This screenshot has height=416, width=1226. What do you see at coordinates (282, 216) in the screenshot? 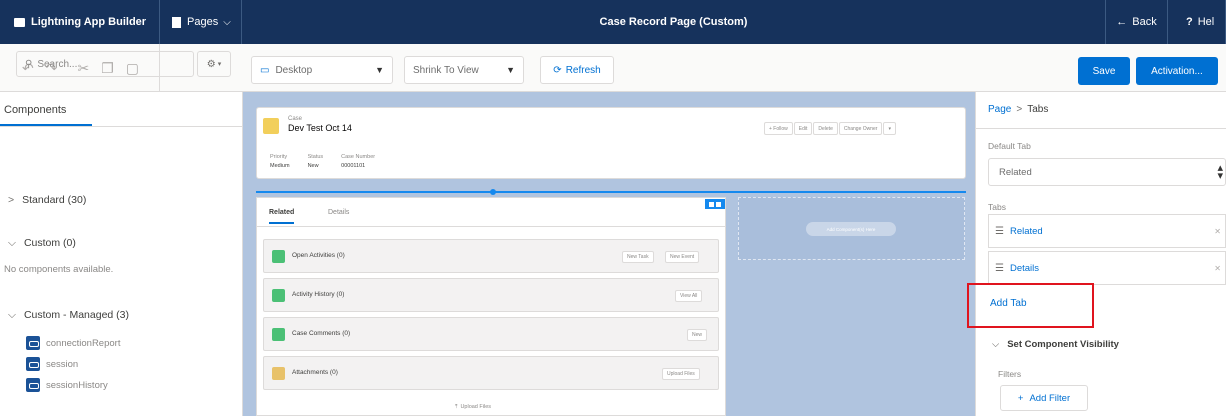
I see `tab-related: Related` at bounding box center [282, 216].